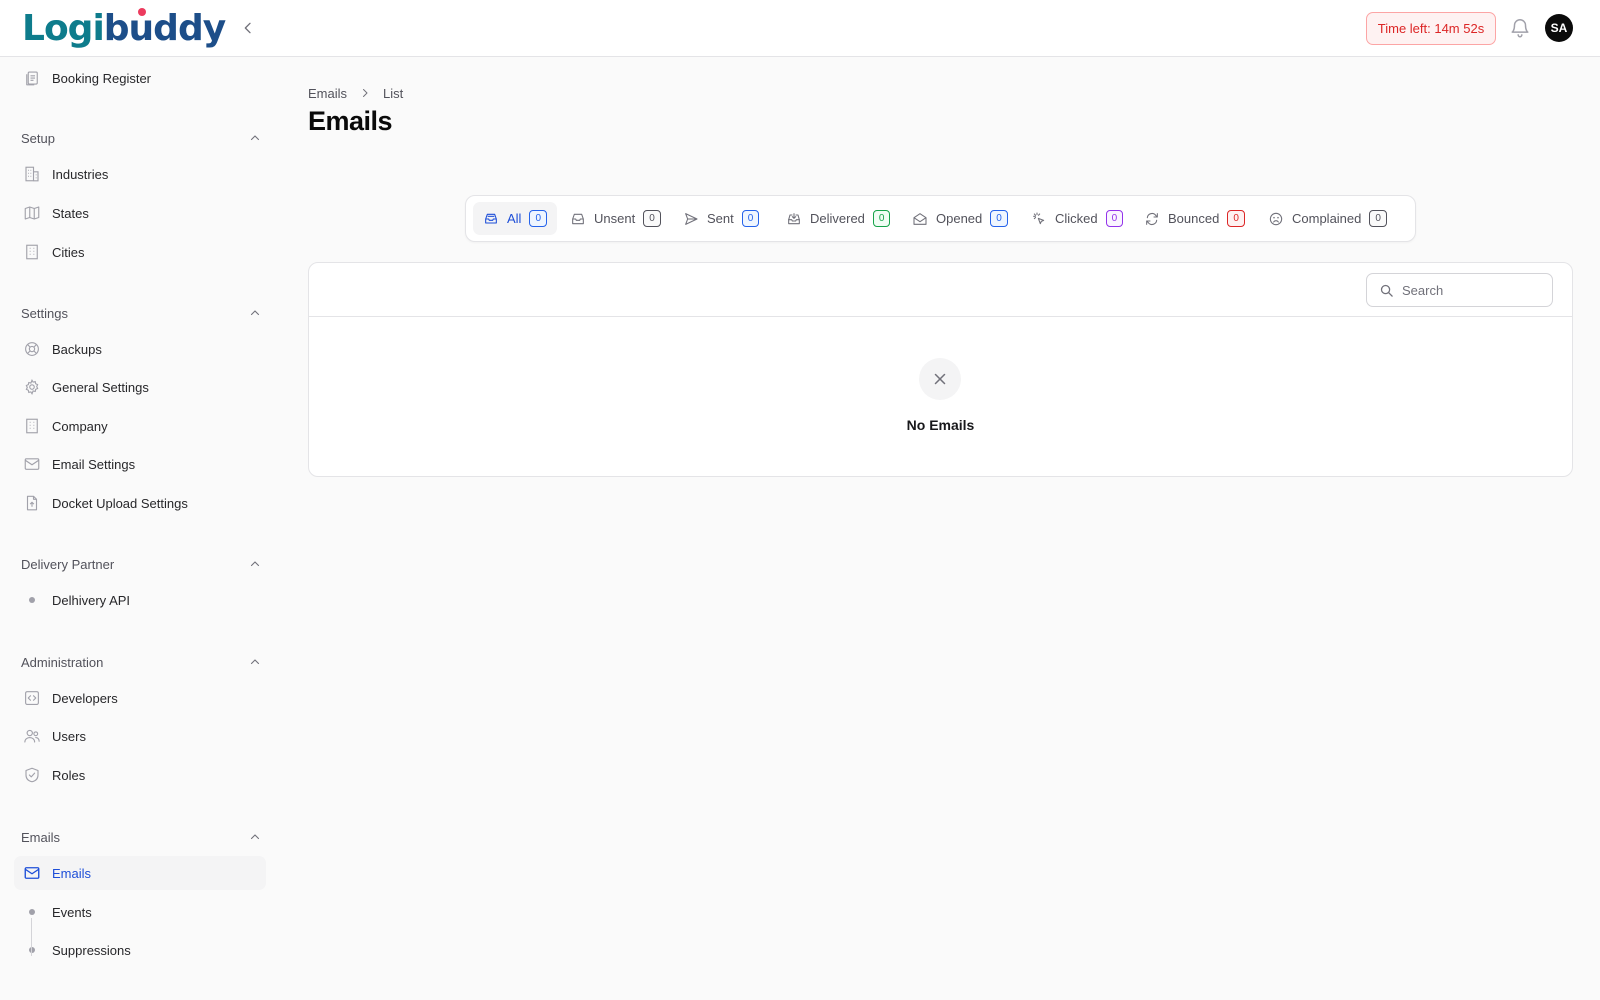 This screenshot has width=1600, height=1000. I want to click on breadcrumb-link-emails: Emails, so click(327, 93).